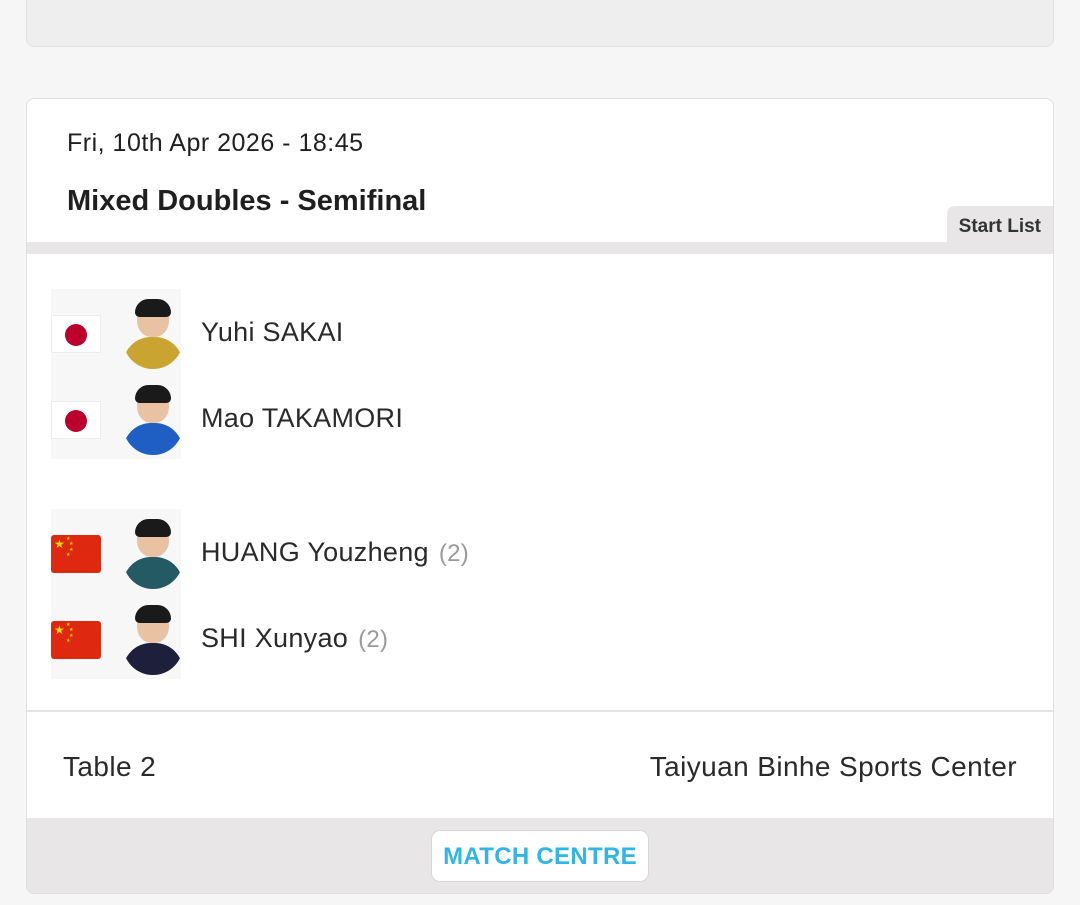 The image size is (1080, 905). I want to click on venue-label: Taiyuan Binhe Sports Center, so click(833, 766).